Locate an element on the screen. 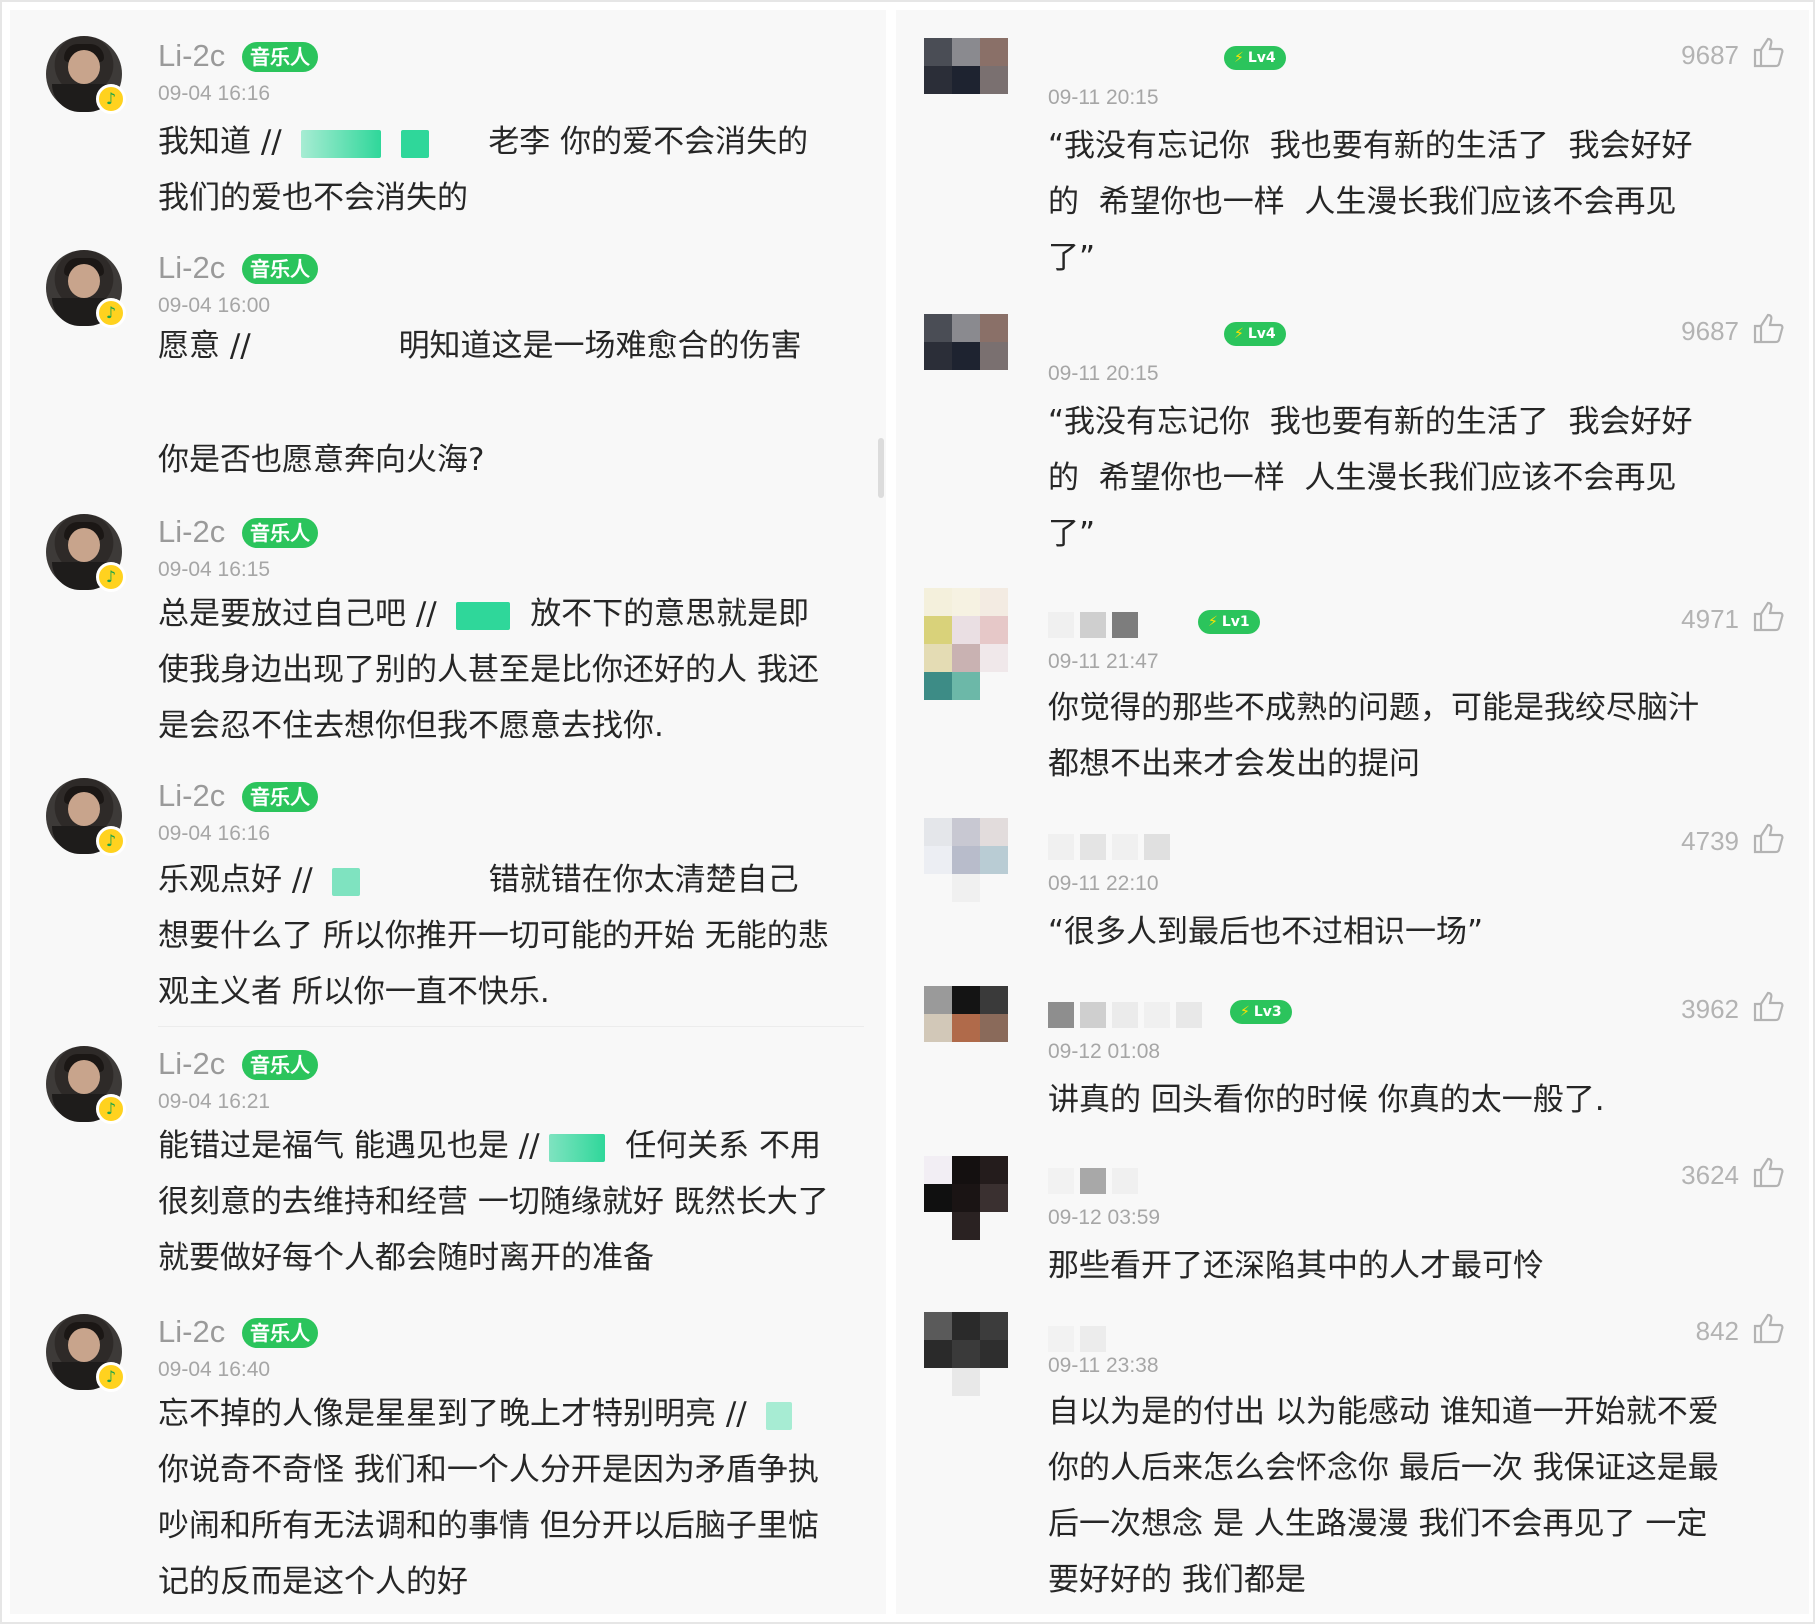  like-count: 3624 is located at coordinates (1710, 1175).